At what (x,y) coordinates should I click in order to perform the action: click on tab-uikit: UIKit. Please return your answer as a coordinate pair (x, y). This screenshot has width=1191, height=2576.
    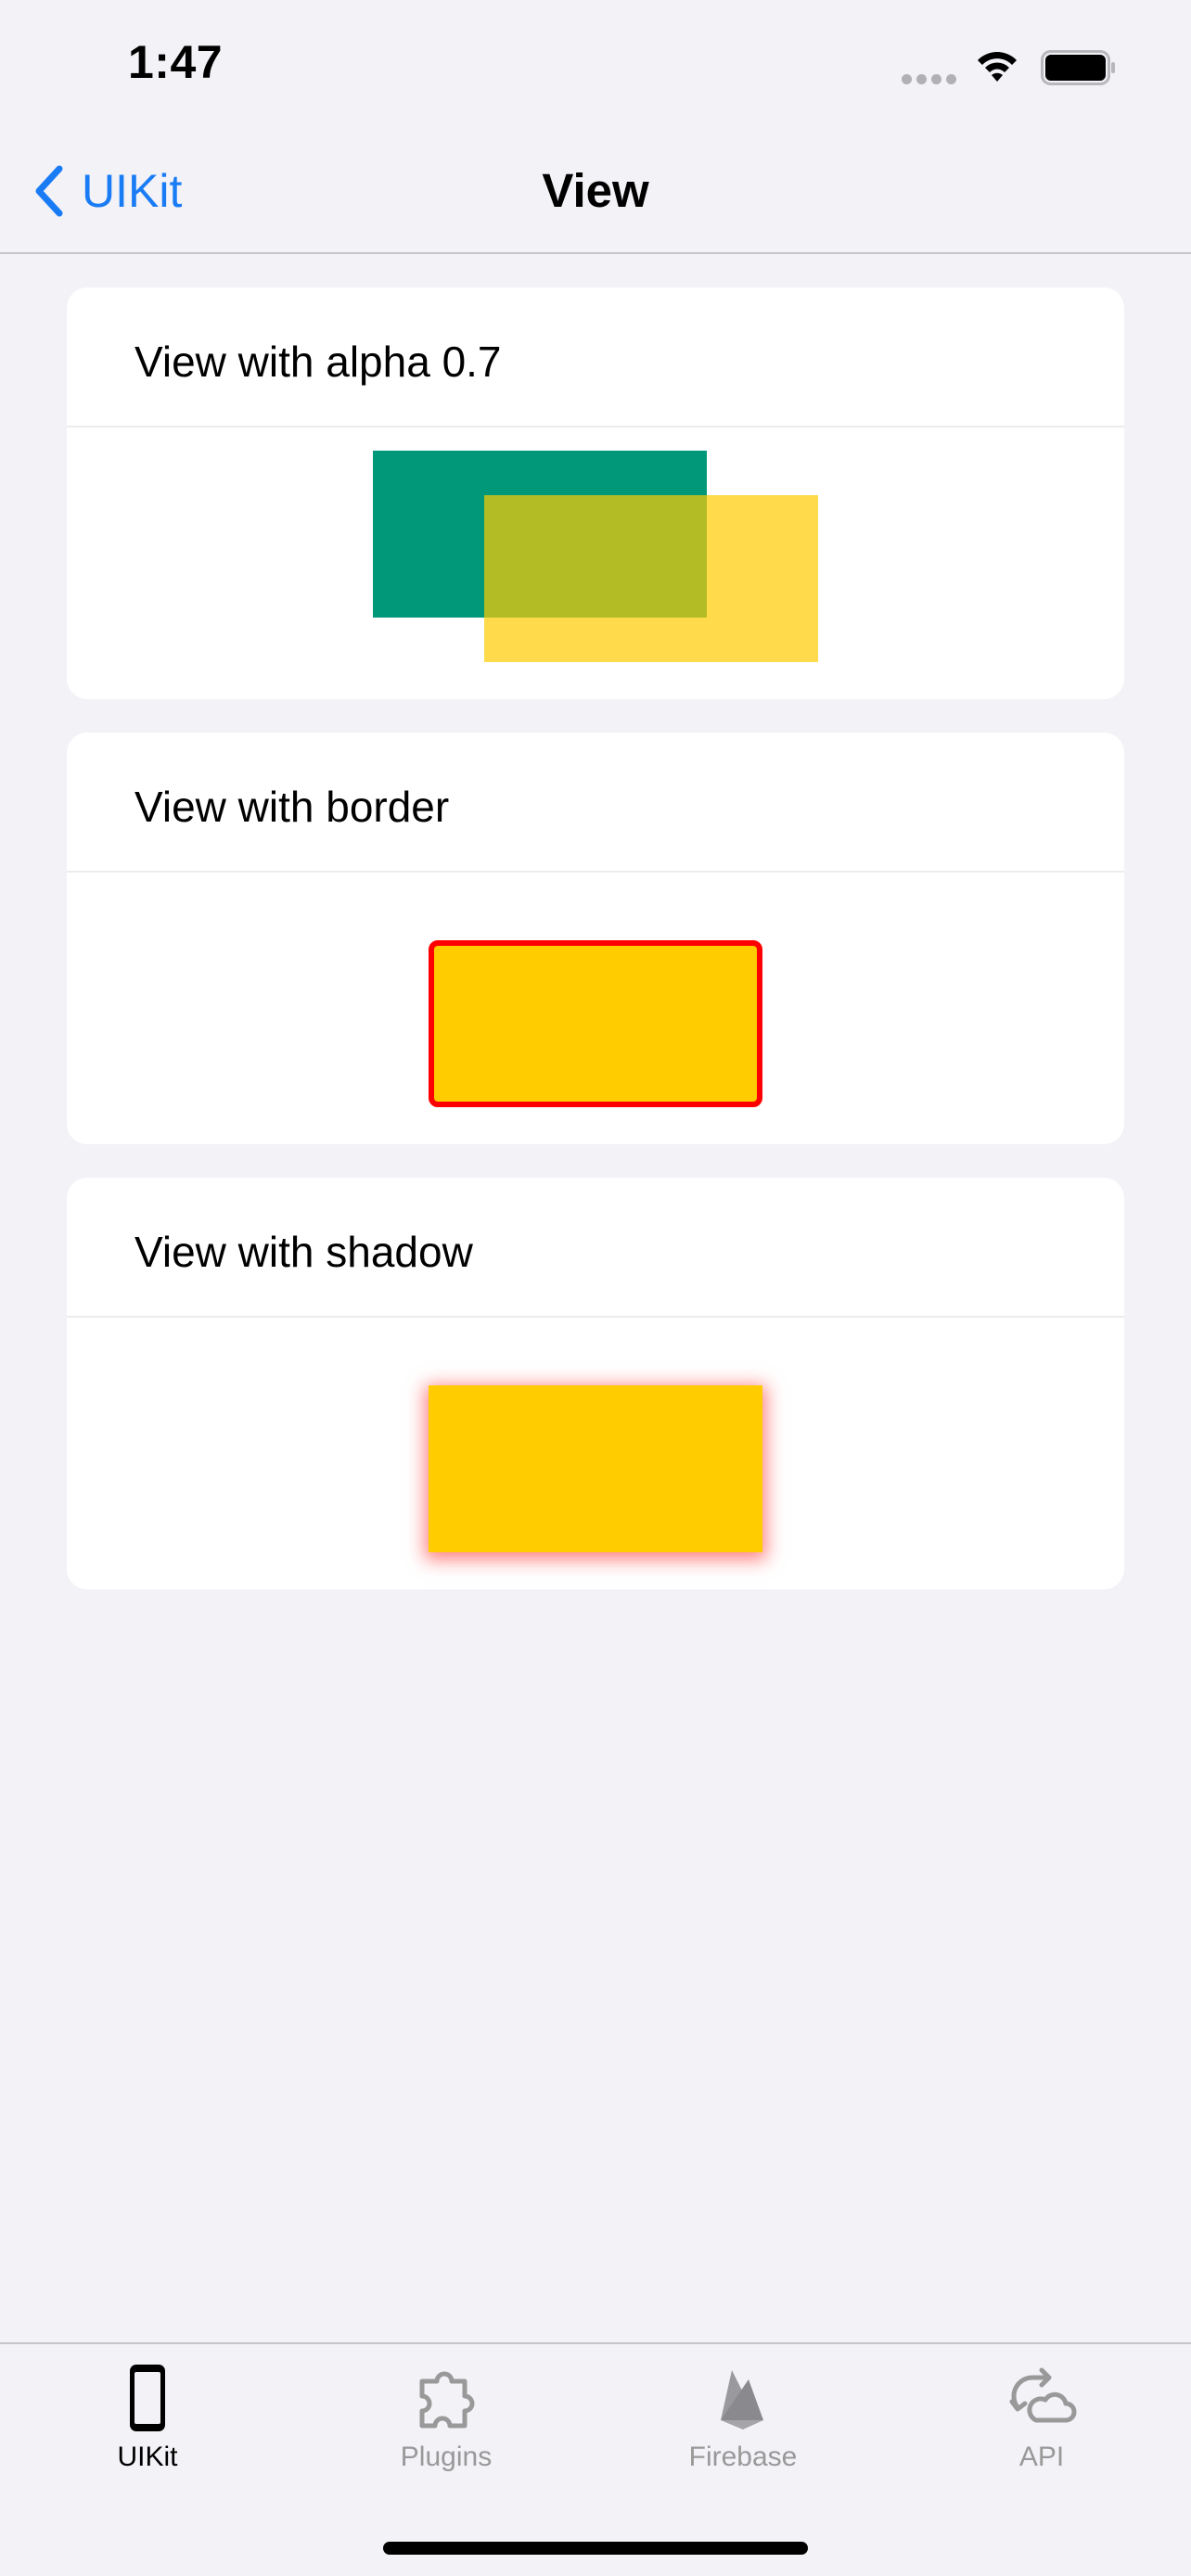
    Looking at the image, I should click on (147, 2418).